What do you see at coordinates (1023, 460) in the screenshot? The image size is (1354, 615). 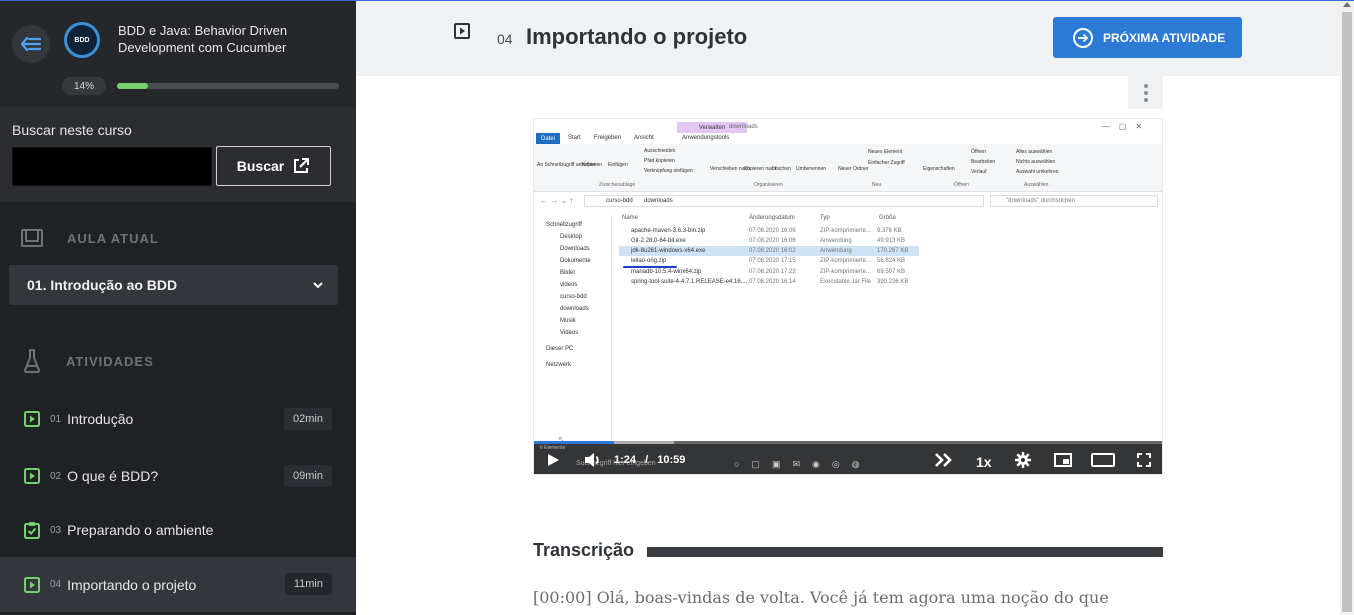 I see `settings-button` at bounding box center [1023, 460].